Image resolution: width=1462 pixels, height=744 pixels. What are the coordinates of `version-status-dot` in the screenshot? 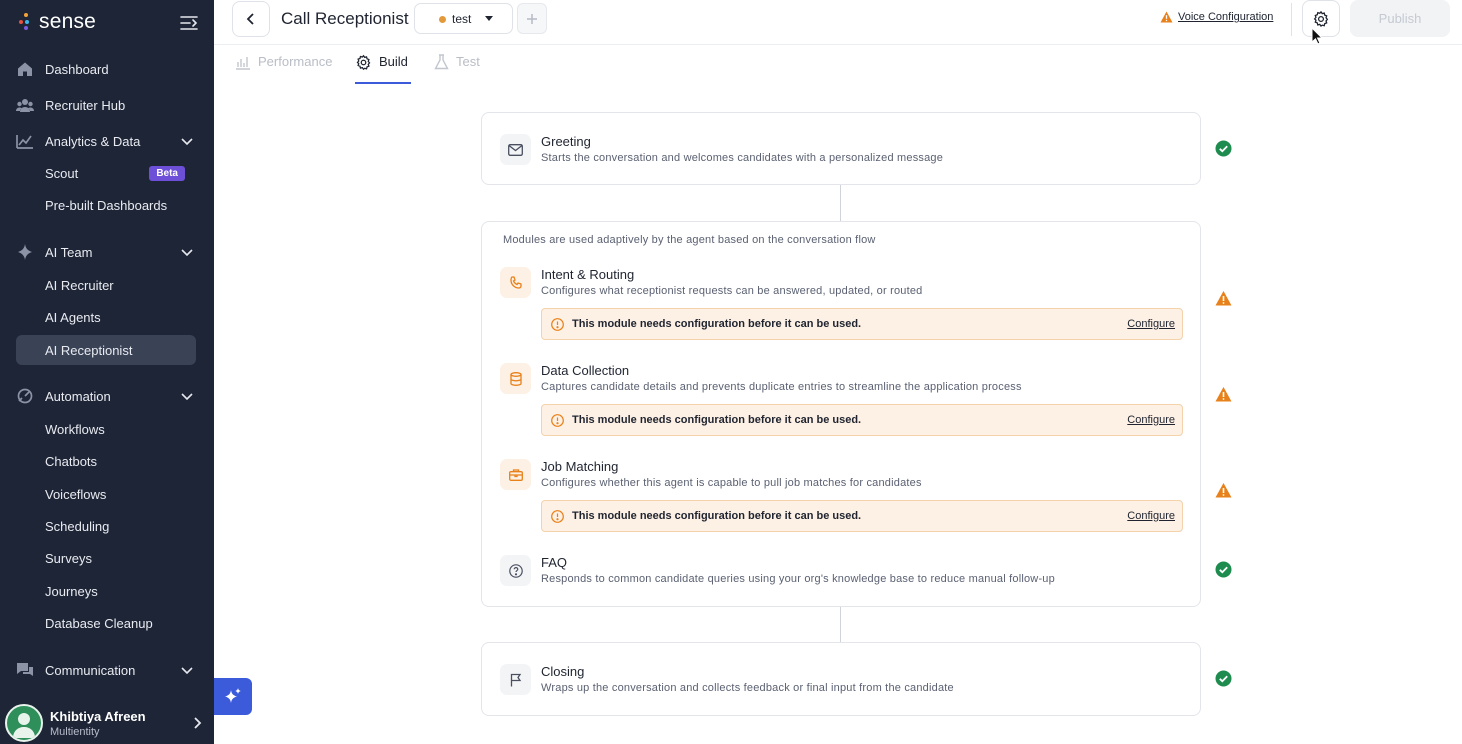 It's located at (442, 19).